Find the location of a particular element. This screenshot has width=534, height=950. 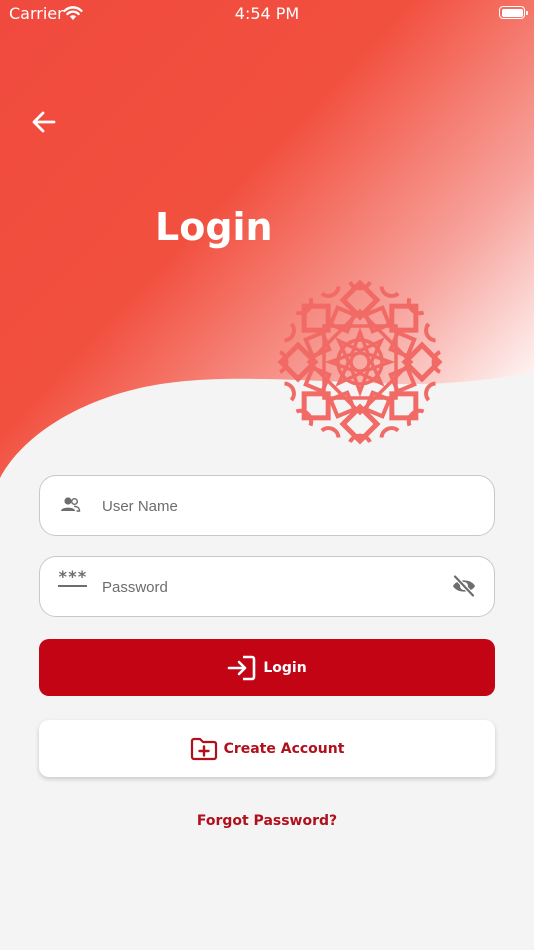

ornament-icon is located at coordinates (360, 362).